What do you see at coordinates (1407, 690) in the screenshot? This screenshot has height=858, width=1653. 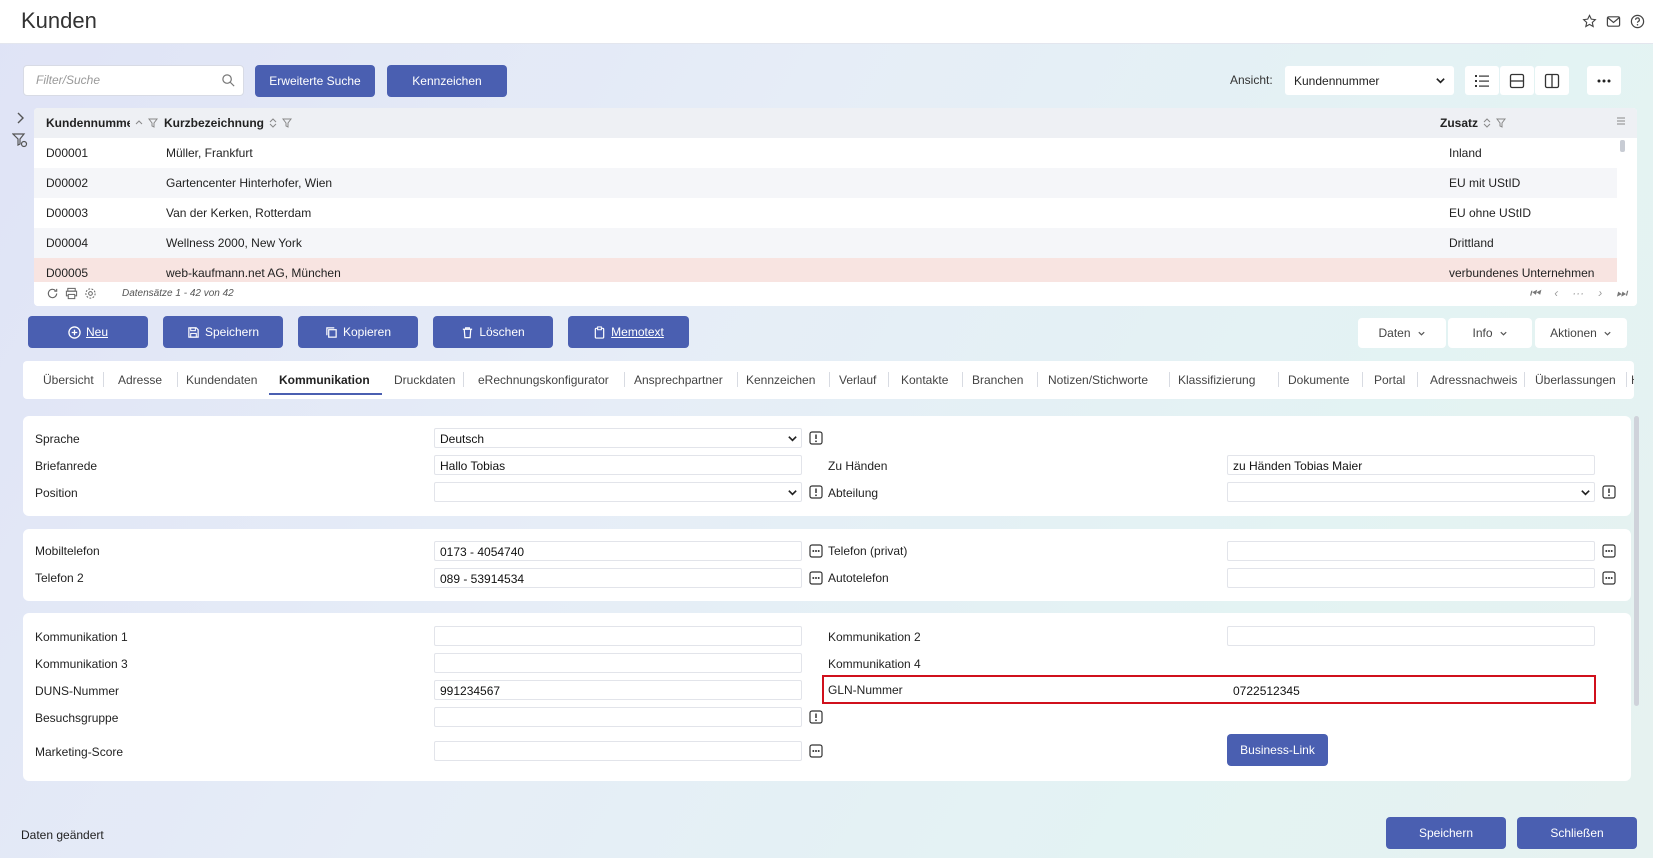 I see `gln-field: 0722512345` at bounding box center [1407, 690].